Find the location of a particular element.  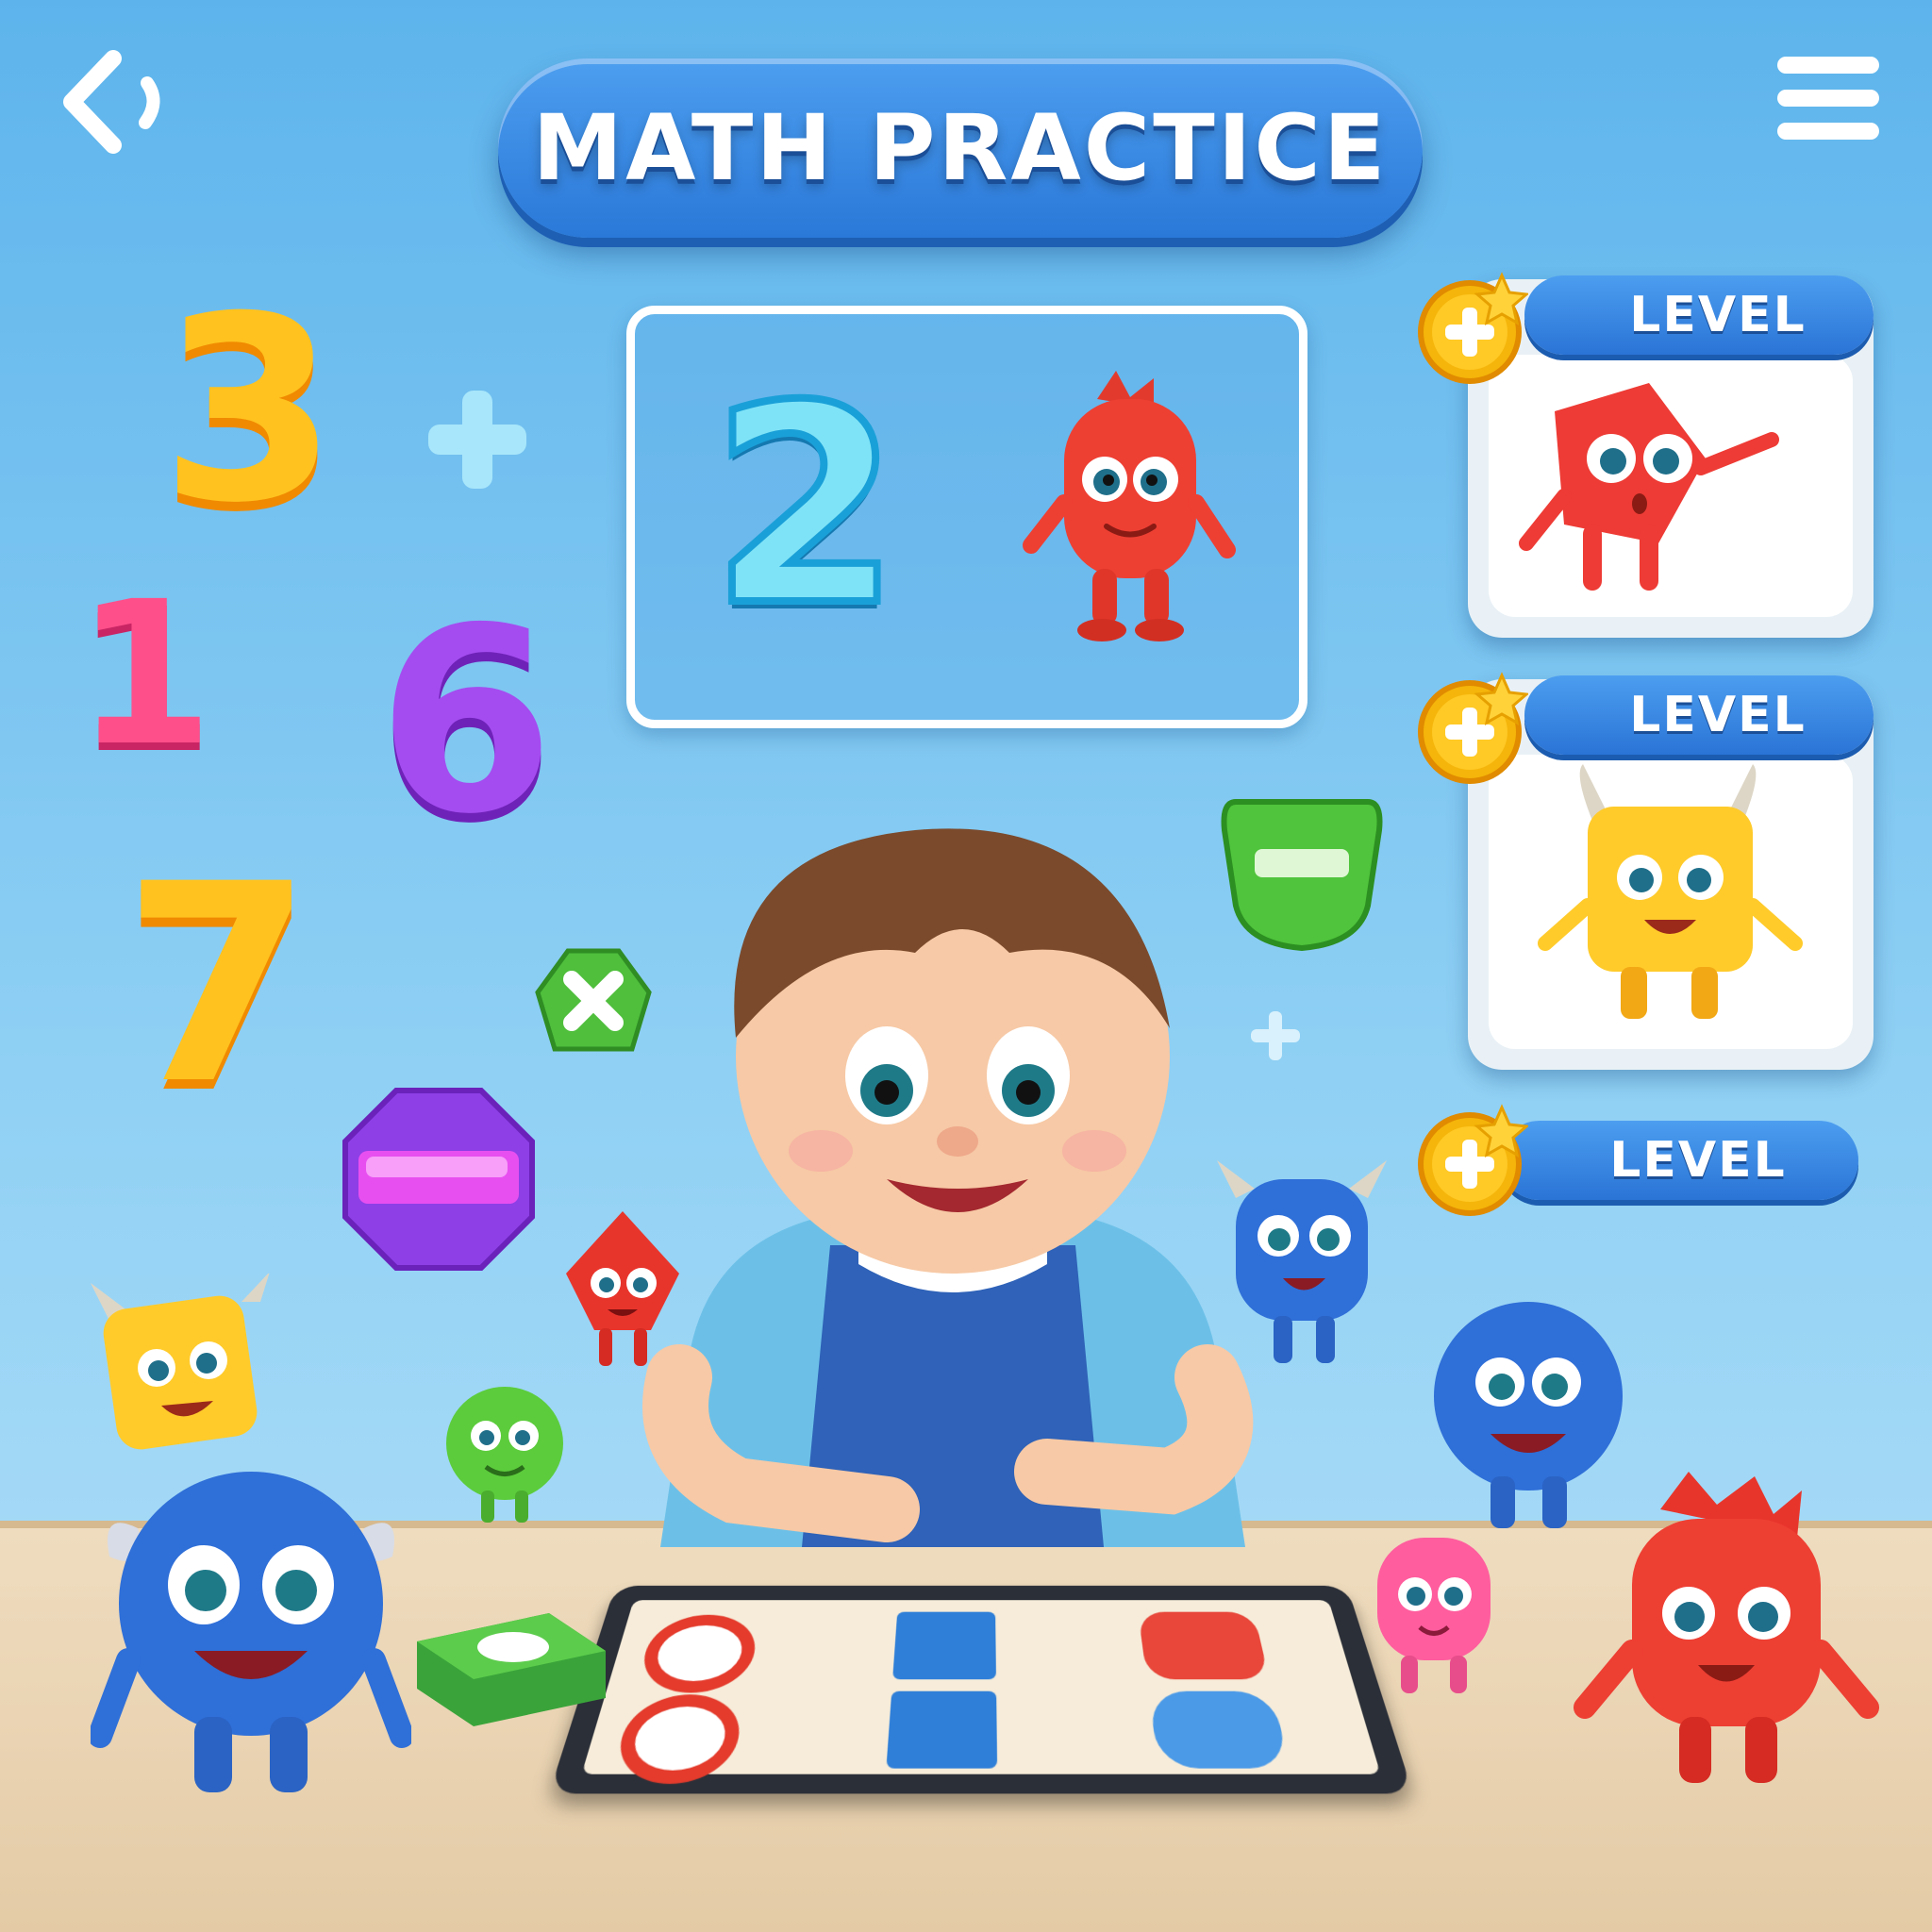

level-card-1: LEVEL is located at coordinates (1646, 455).